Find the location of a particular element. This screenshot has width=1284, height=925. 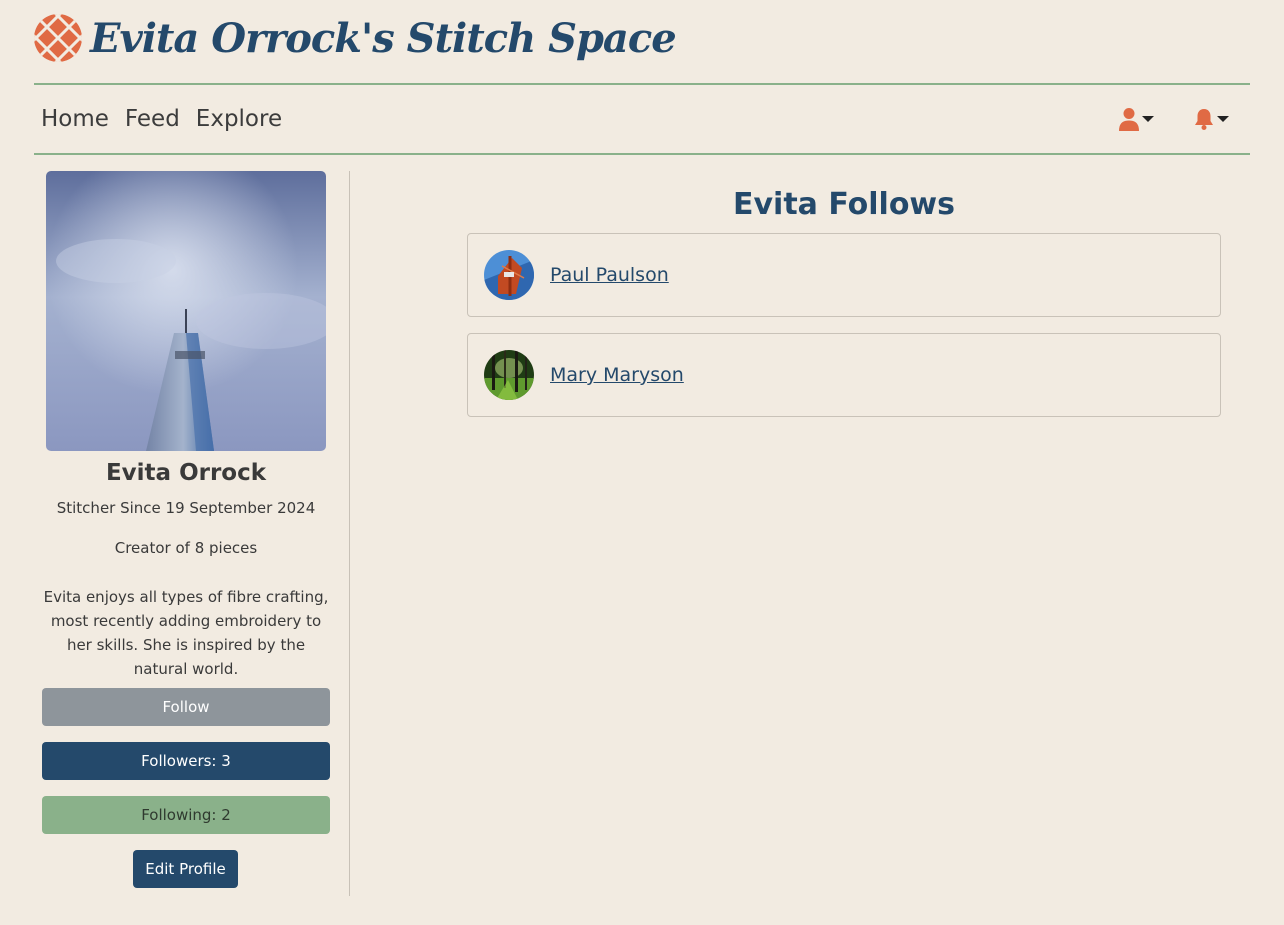

follow-button: Follow is located at coordinates (186, 707).